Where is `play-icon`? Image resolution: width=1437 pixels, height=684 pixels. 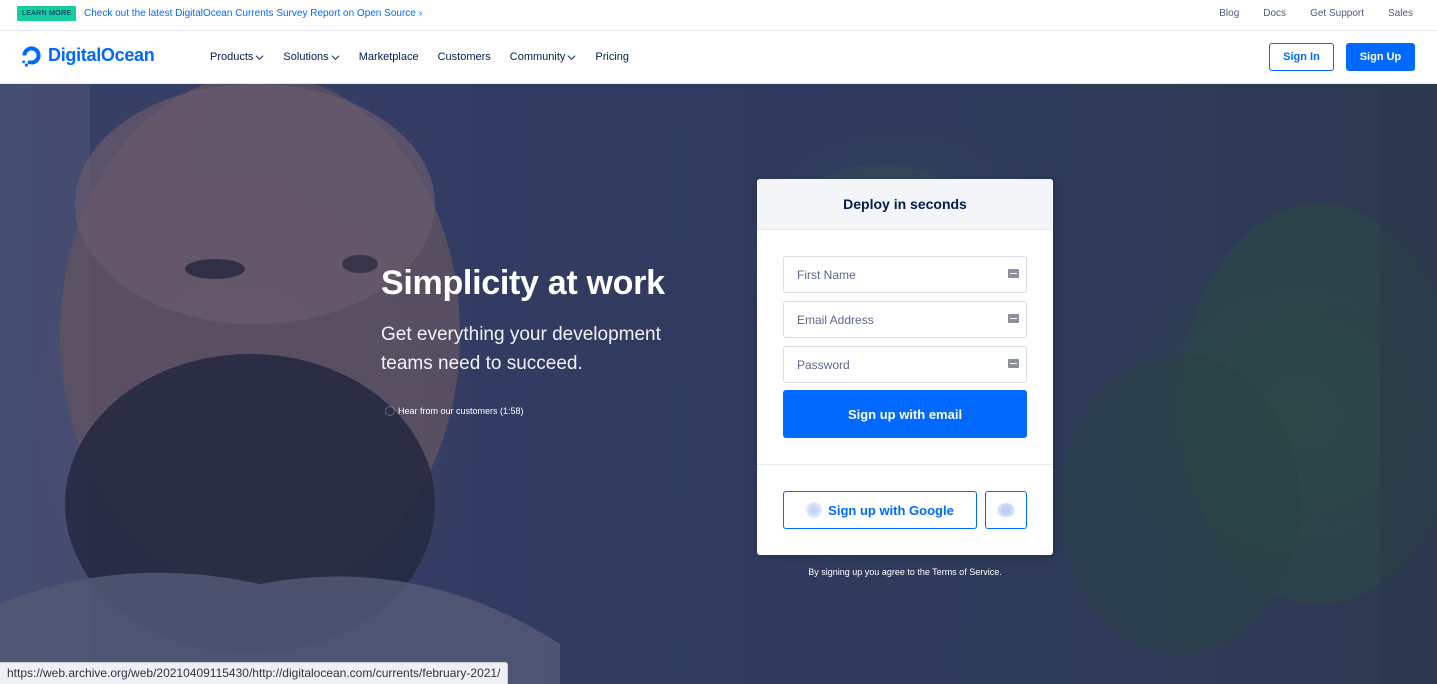 play-icon is located at coordinates (390, 411).